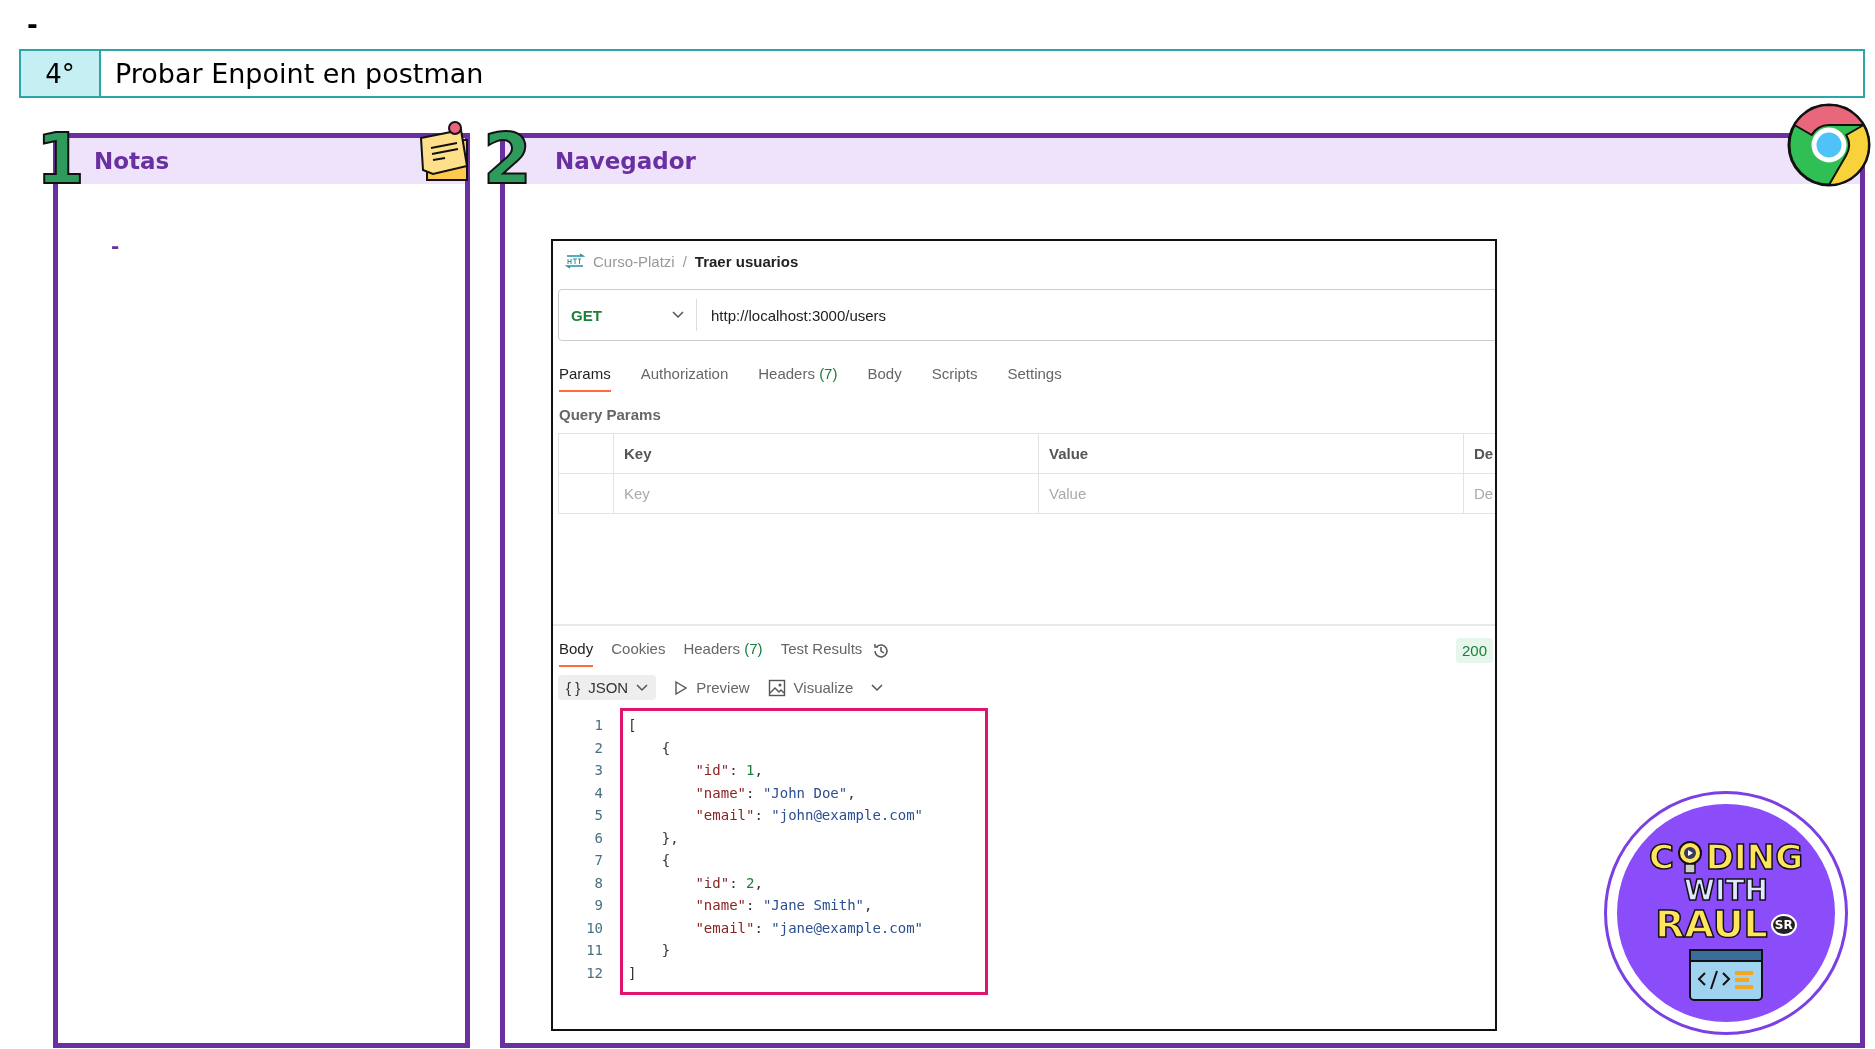 The width and height of the screenshot is (1875, 1049). Describe the element at coordinates (1783, 925) in the screenshot. I see `logo-badge-text: SR` at that location.